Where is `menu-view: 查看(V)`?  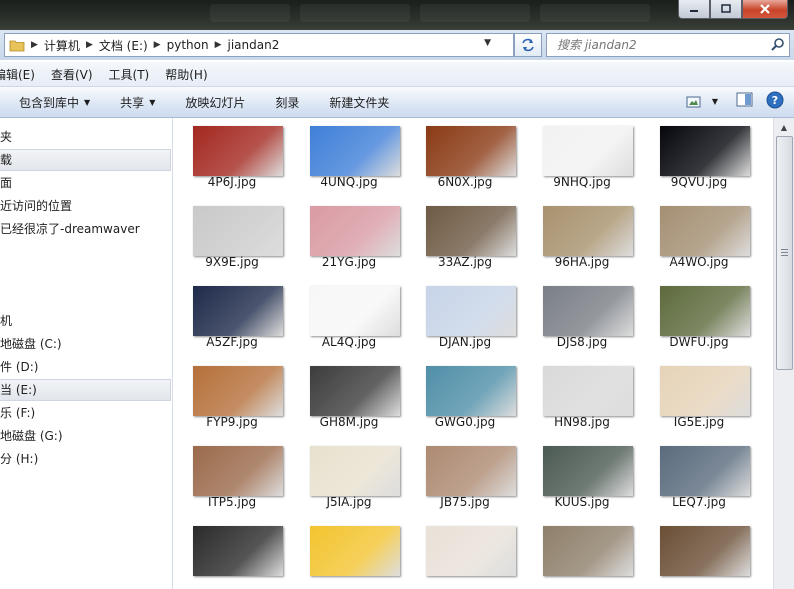
menu-view: 查看(V) is located at coordinates (72, 74).